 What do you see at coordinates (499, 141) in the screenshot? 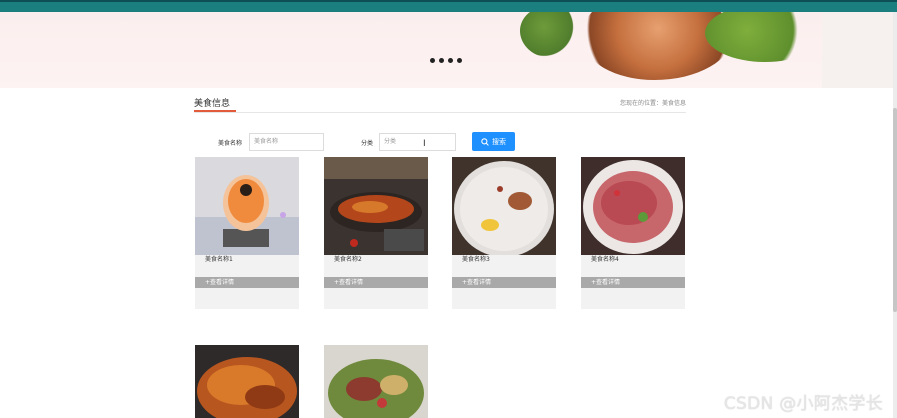
I see `search-button-label: 搜索` at bounding box center [499, 141].